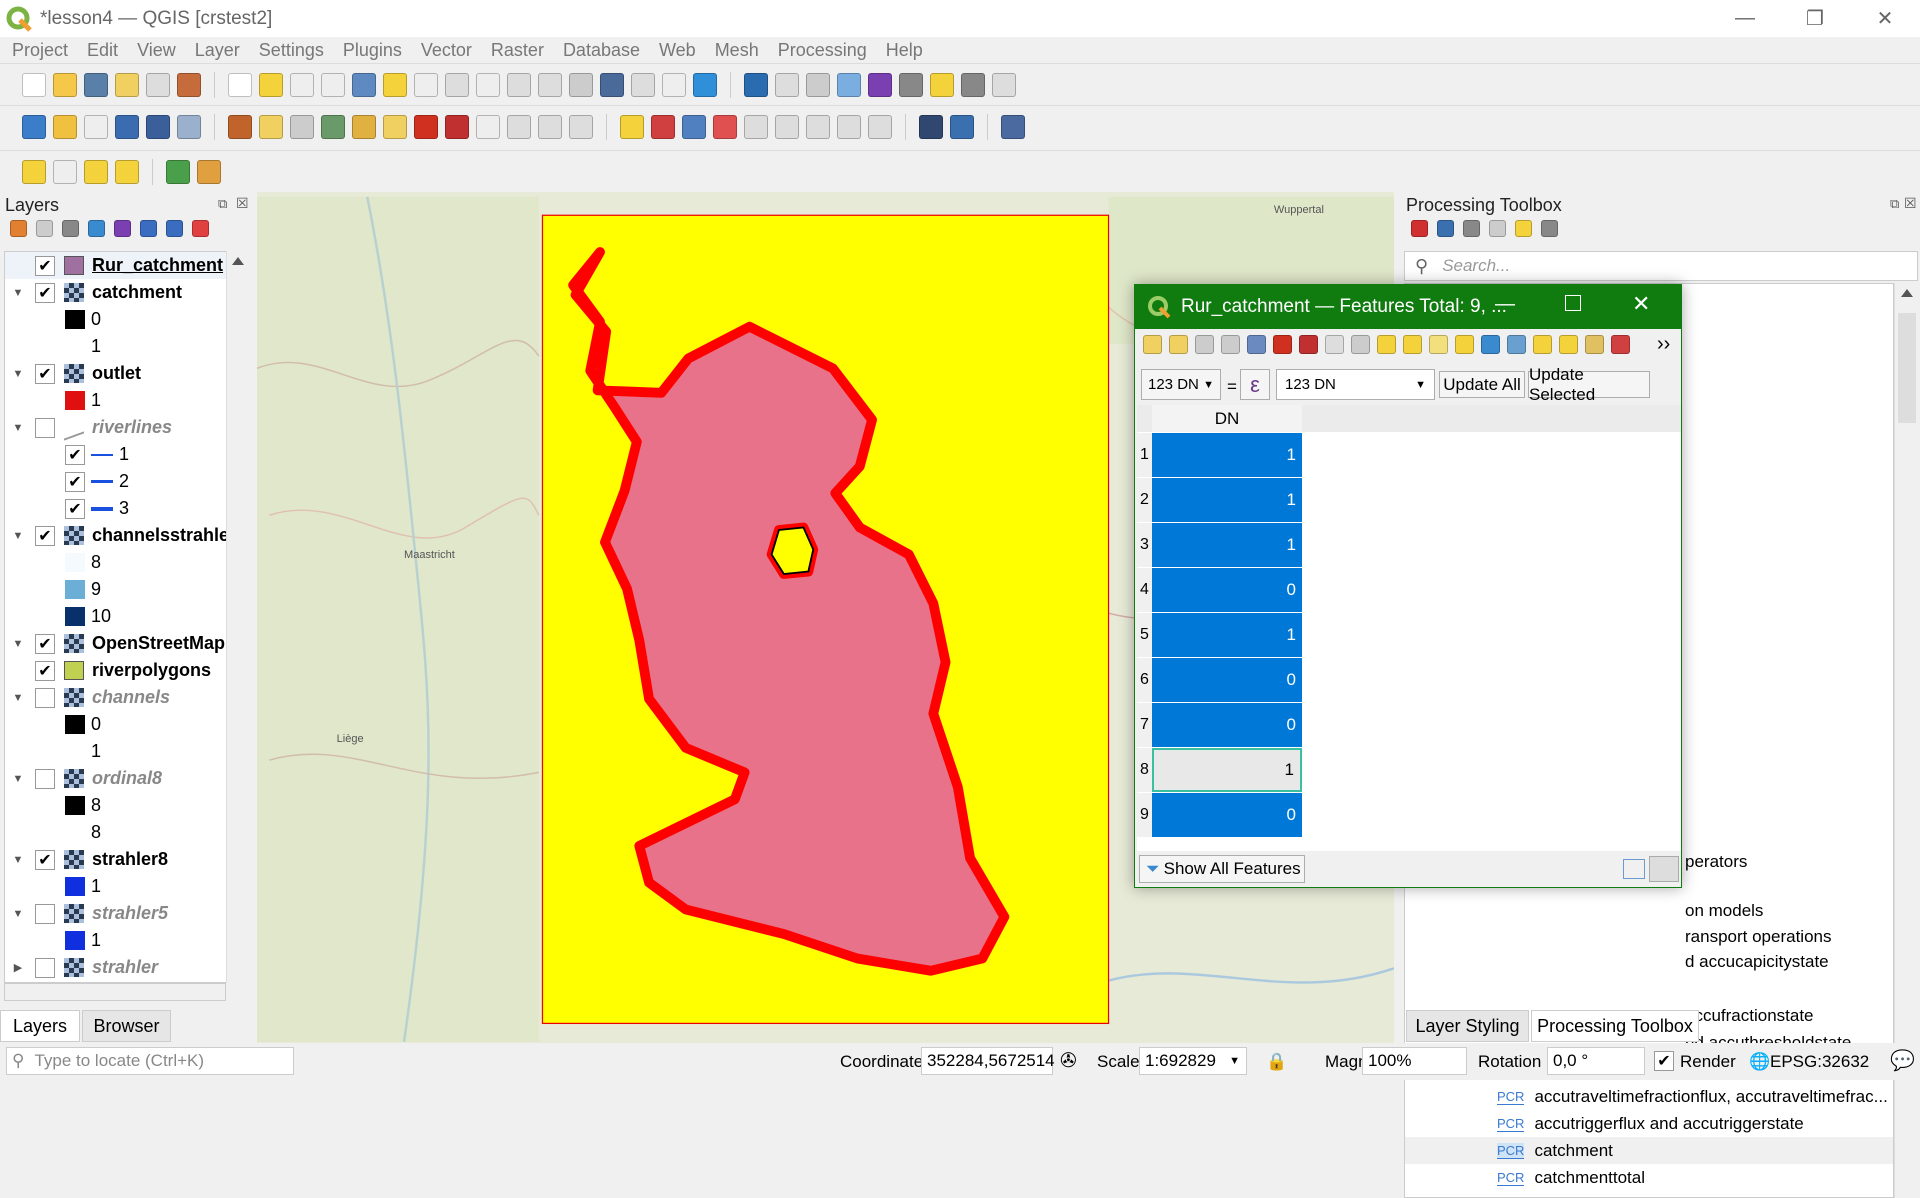  What do you see at coordinates (1144, 770) in the screenshot?
I see `row-number: 8` at bounding box center [1144, 770].